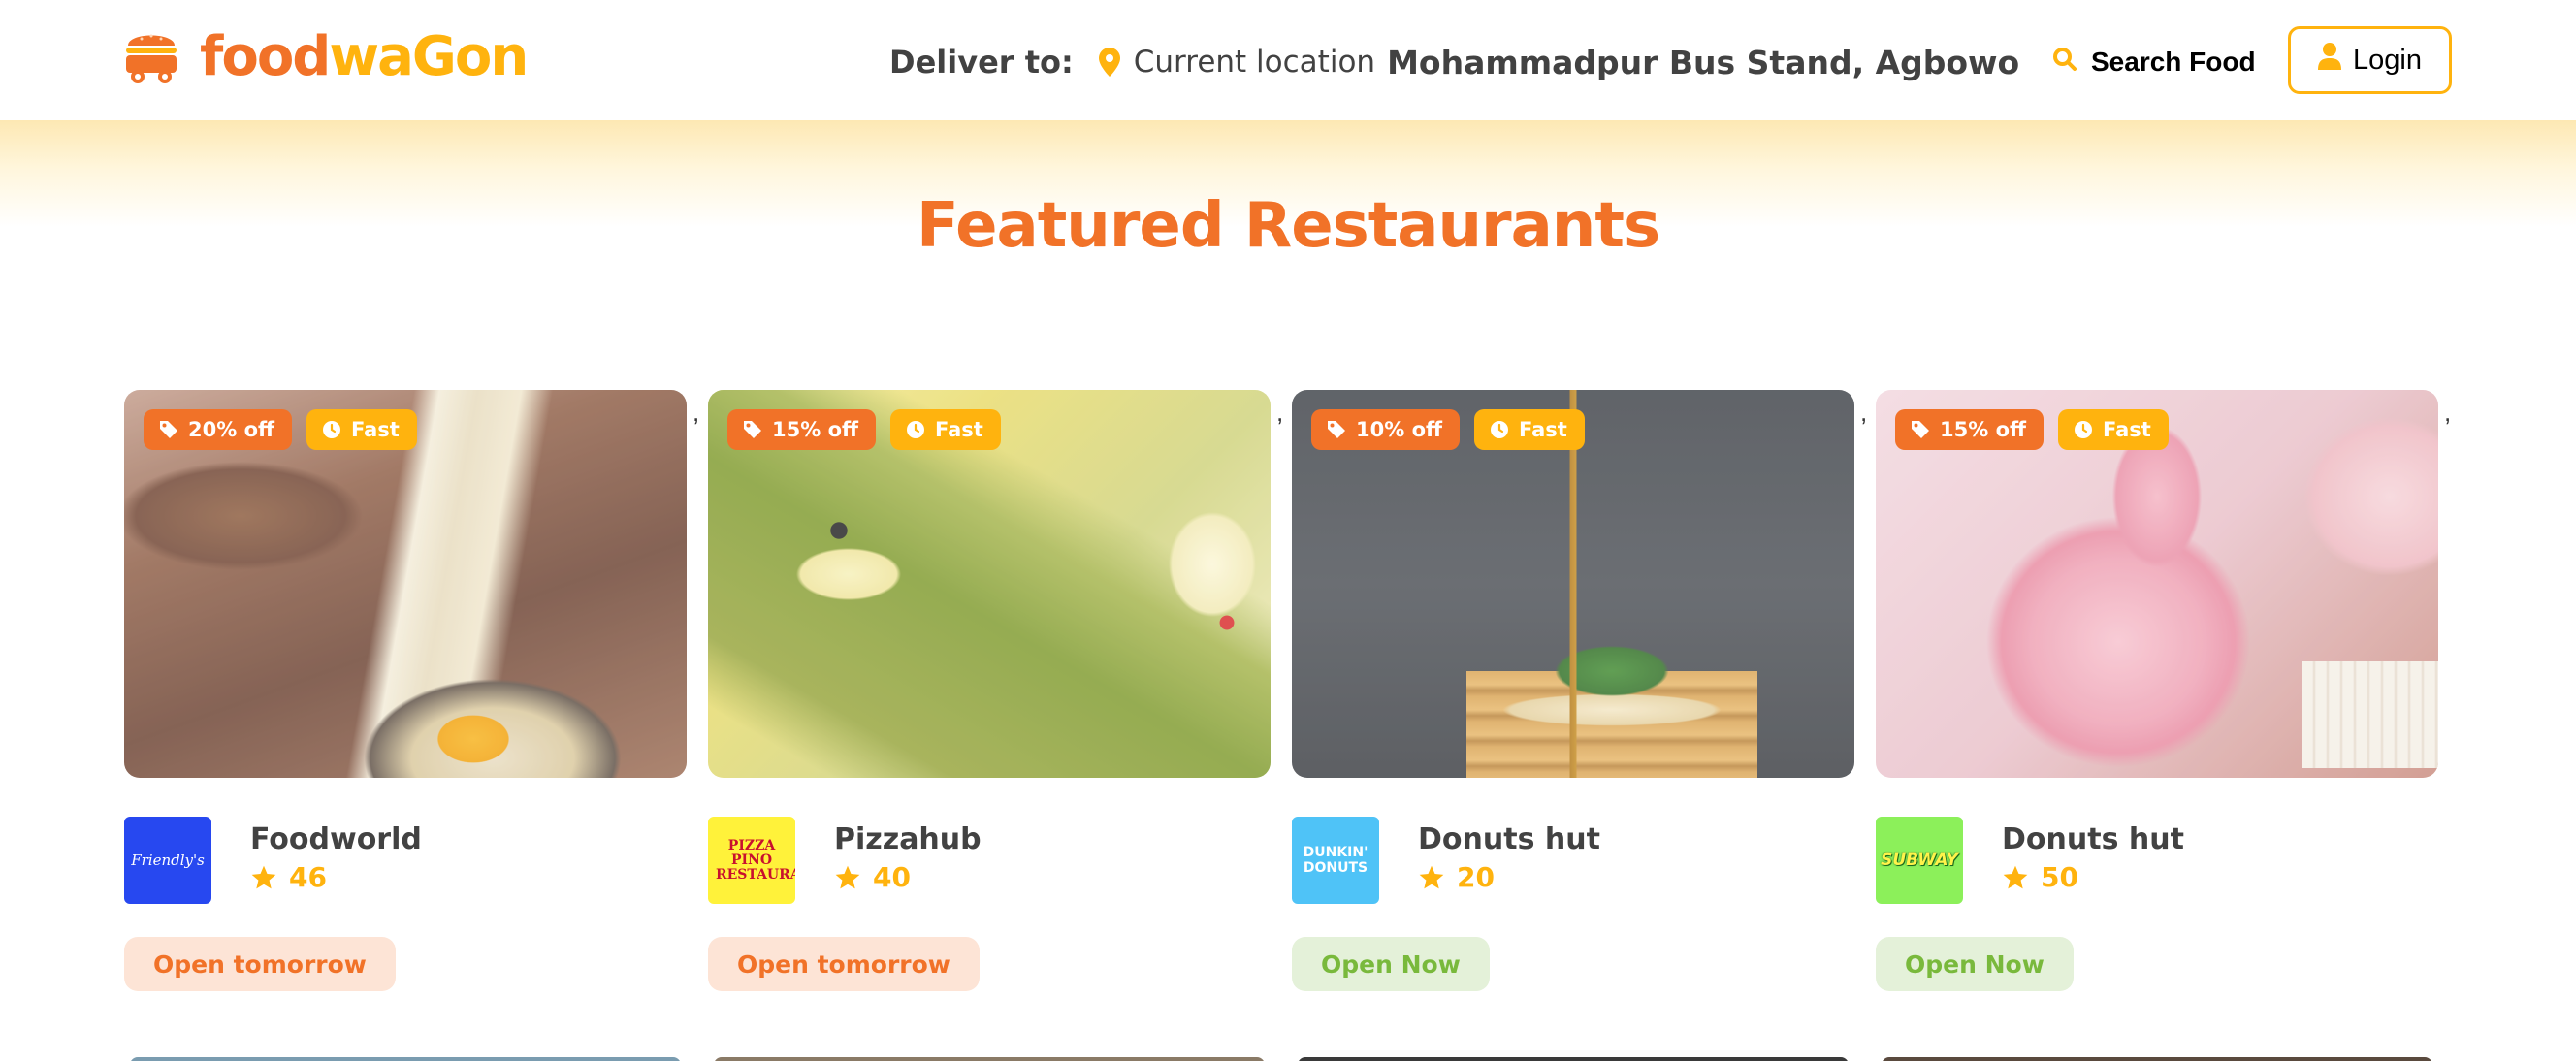 This screenshot has width=2576, height=1061. What do you see at coordinates (908, 840) in the screenshot?
I see `restaurant-name: Pizzahub` at bounding box center [908, 840].